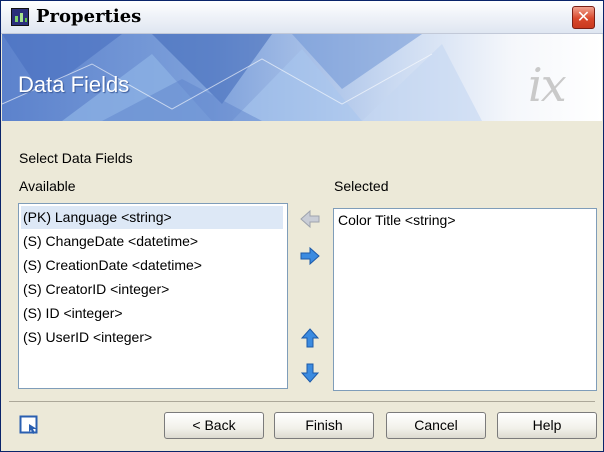 The image size is (604, 452). Describe the element at coordinates (72, 313) in the screenshot. I see `list-item-id: (S) ID <integer>` at that location.